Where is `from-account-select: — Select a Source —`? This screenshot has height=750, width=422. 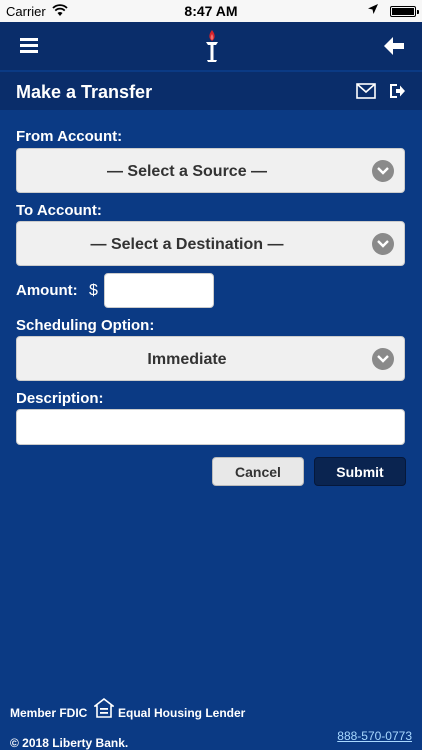 from-account-select: — Select a Source — is located at coordinates (210, 170).